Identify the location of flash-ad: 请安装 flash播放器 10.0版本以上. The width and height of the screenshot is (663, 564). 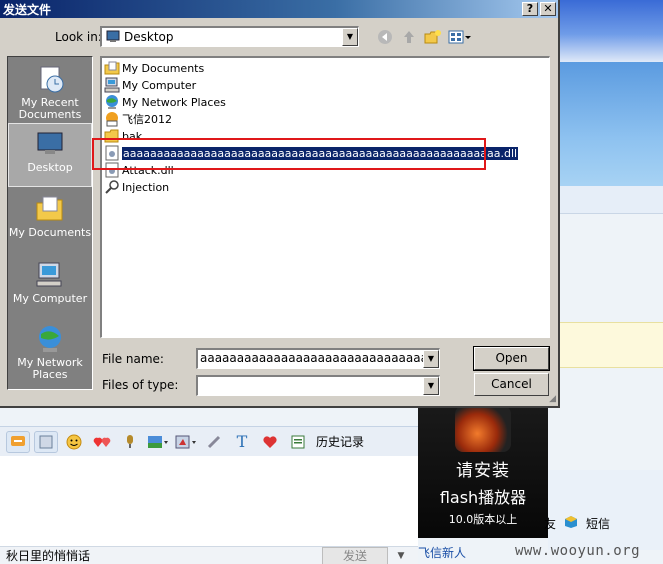
(483, 468).